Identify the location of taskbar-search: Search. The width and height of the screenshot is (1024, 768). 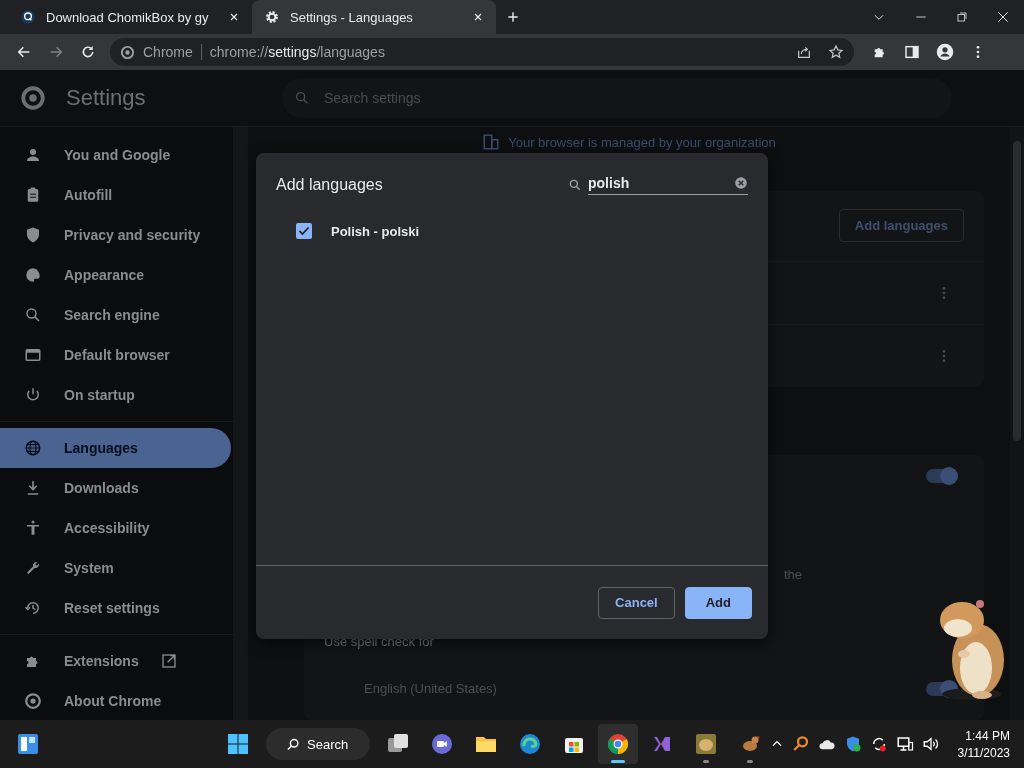
(318, 744).